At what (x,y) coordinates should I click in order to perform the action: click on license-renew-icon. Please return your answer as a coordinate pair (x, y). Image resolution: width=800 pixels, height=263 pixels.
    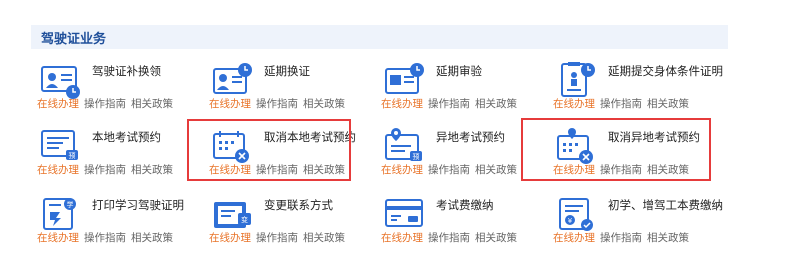
    Looking at the image, I should click on (234, 81).